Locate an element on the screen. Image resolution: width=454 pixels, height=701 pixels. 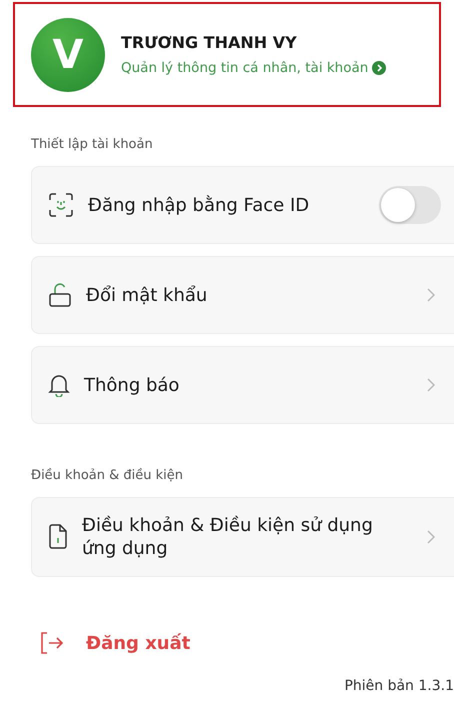
settings-item: Điều khoản & Điều kiện sử dụng ứng dụng is located at coordinates (242, 537).